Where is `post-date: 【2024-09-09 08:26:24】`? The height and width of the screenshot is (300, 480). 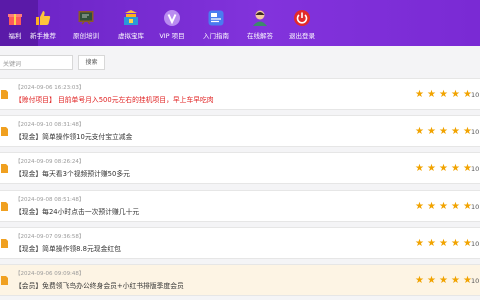
post-date: 【2024-09-09 08:26:24】 is located at coordinates (50, 162).